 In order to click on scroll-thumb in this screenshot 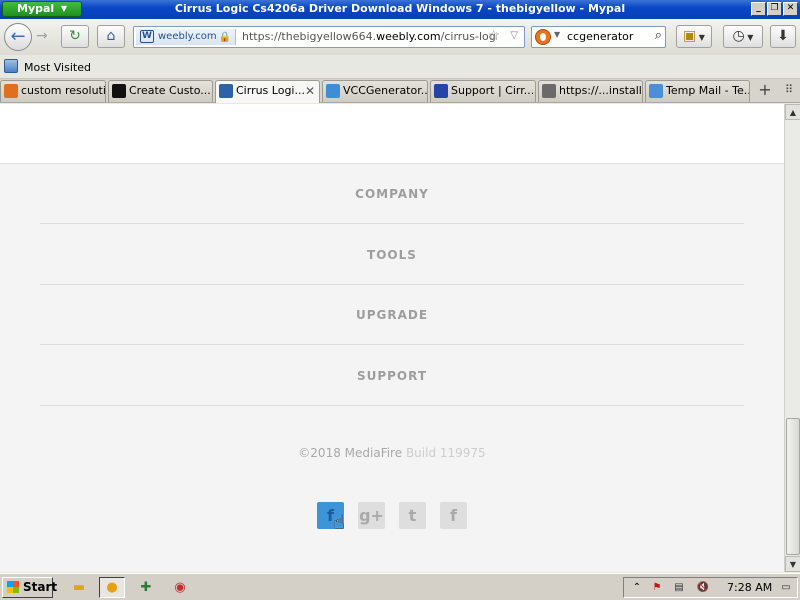, I will do `click(793, 486)`.